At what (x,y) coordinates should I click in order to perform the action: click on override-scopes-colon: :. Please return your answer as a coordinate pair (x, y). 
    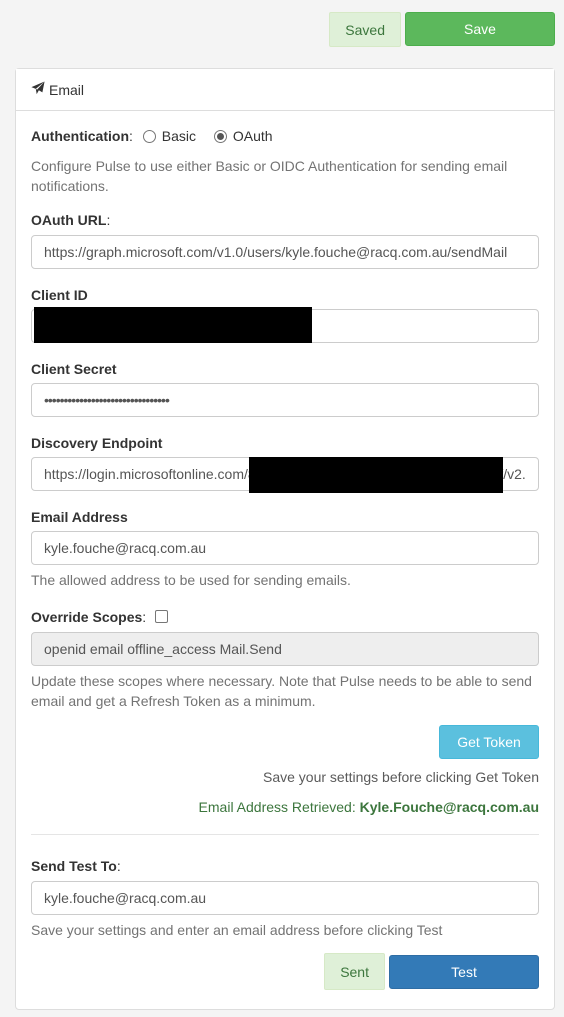
    Looking at the image, I should click on (144, 617).